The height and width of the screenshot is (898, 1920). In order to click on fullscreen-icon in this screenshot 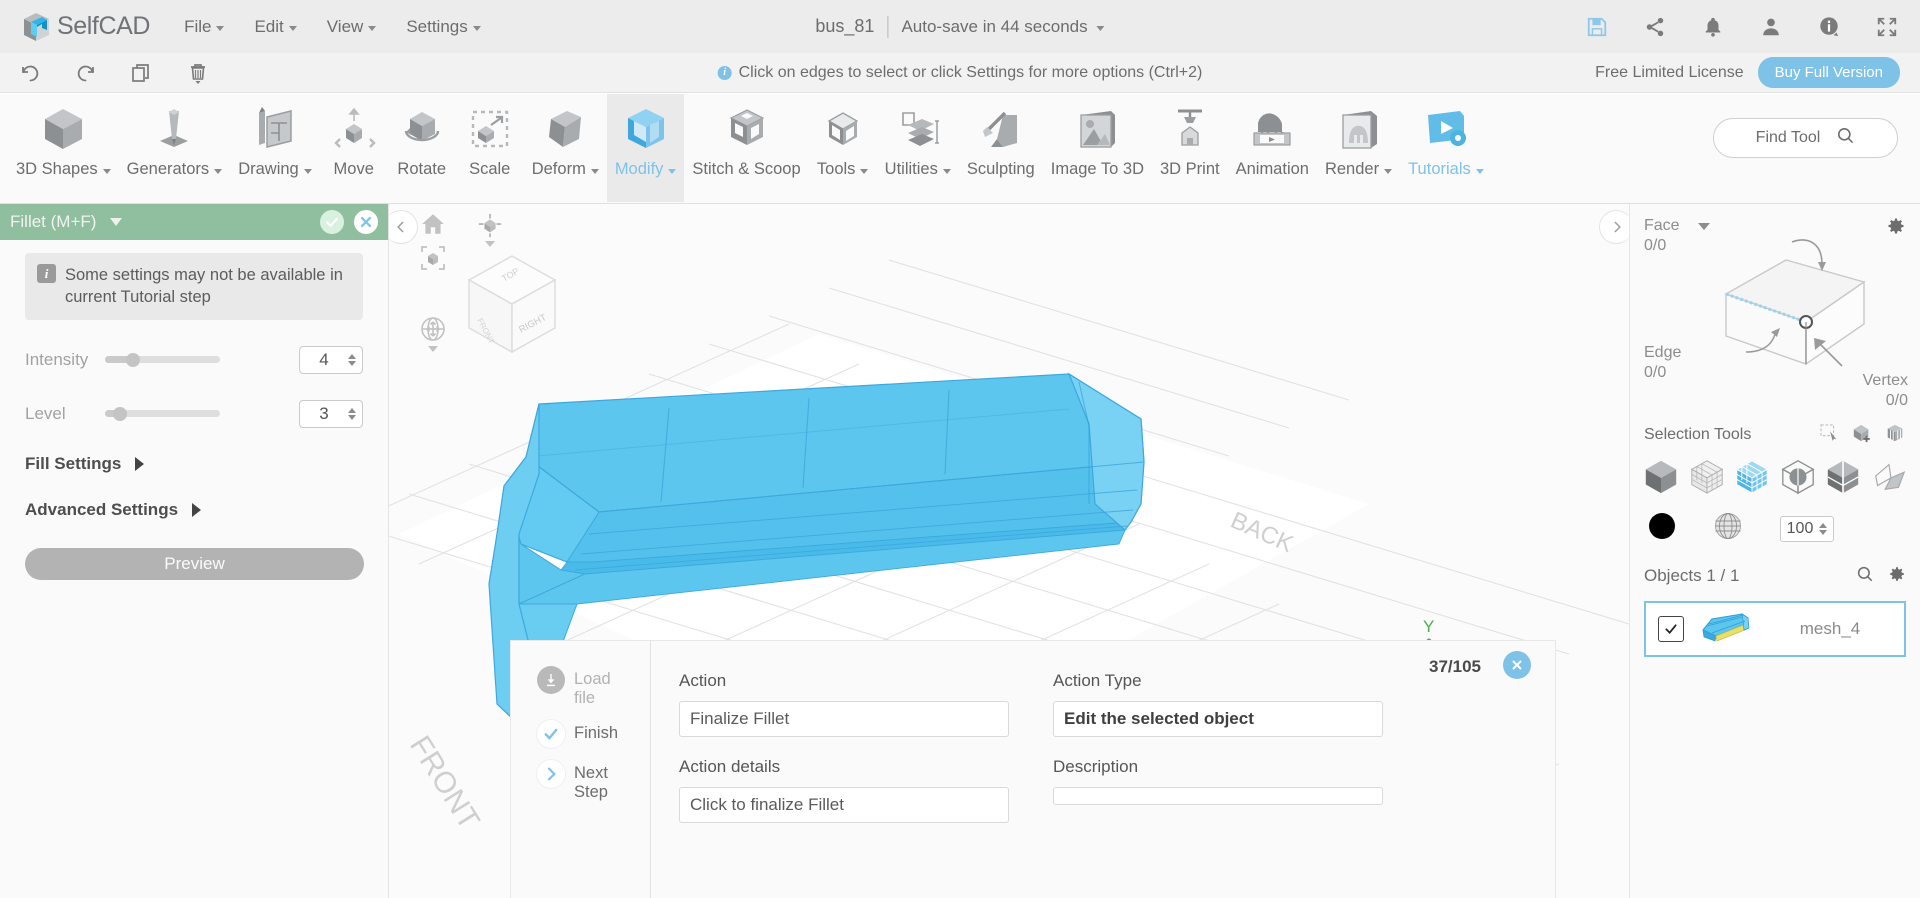, I will do `click(1887, 27)`.